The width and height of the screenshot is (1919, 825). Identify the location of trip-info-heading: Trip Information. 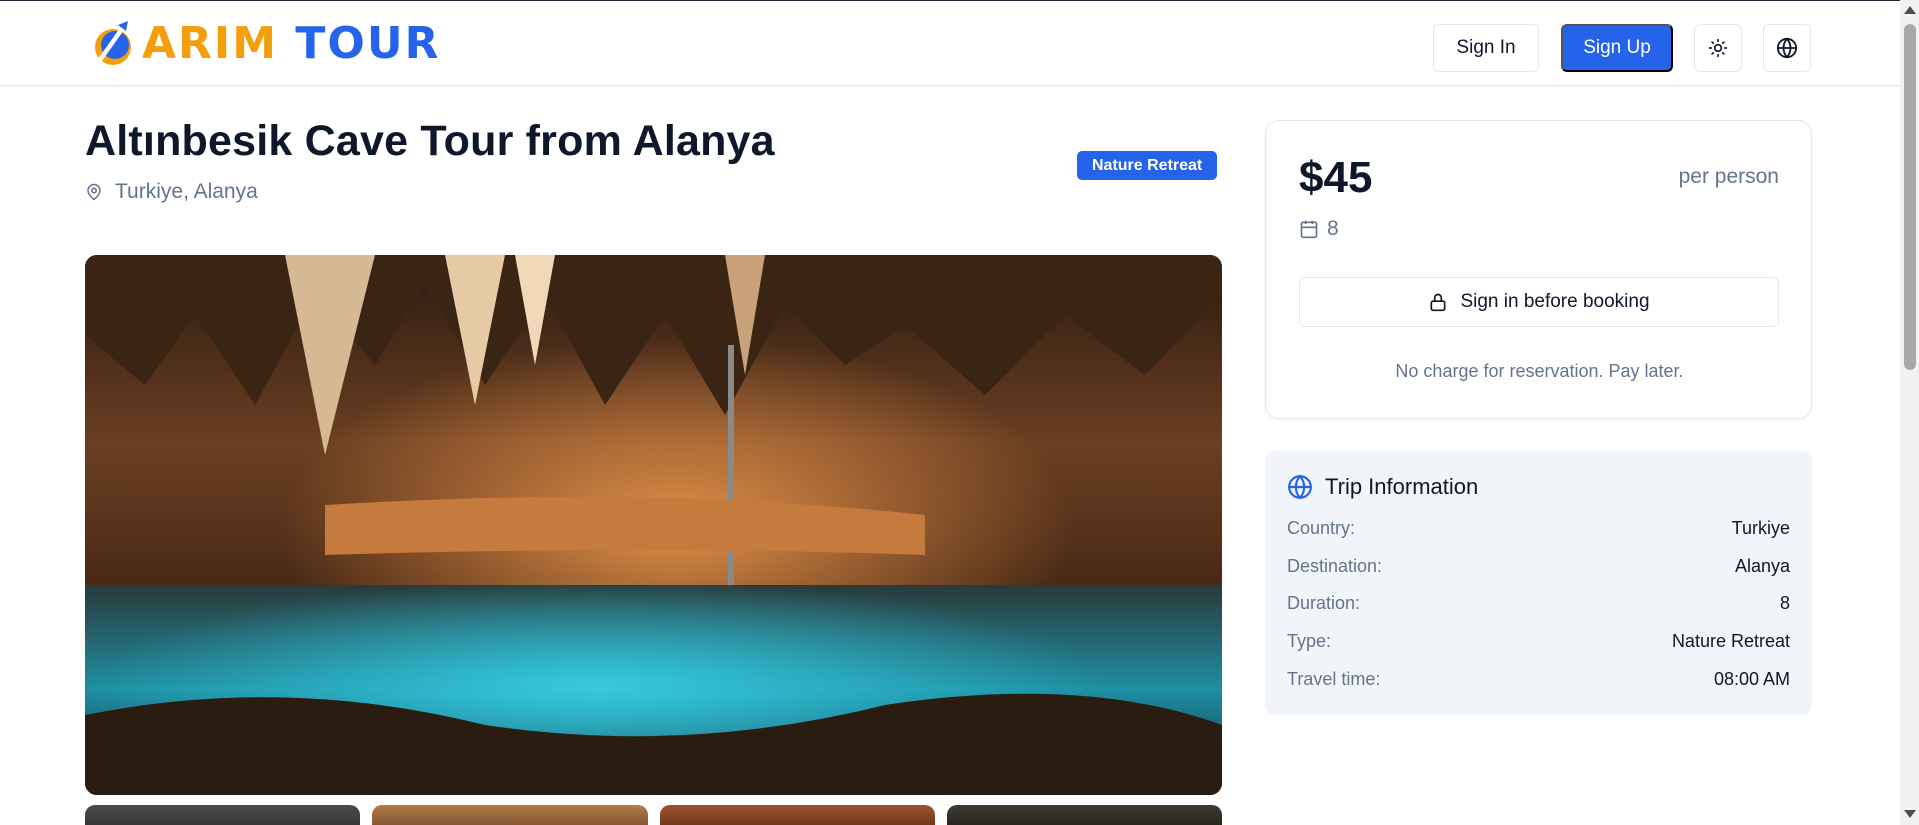
(1382, 487).